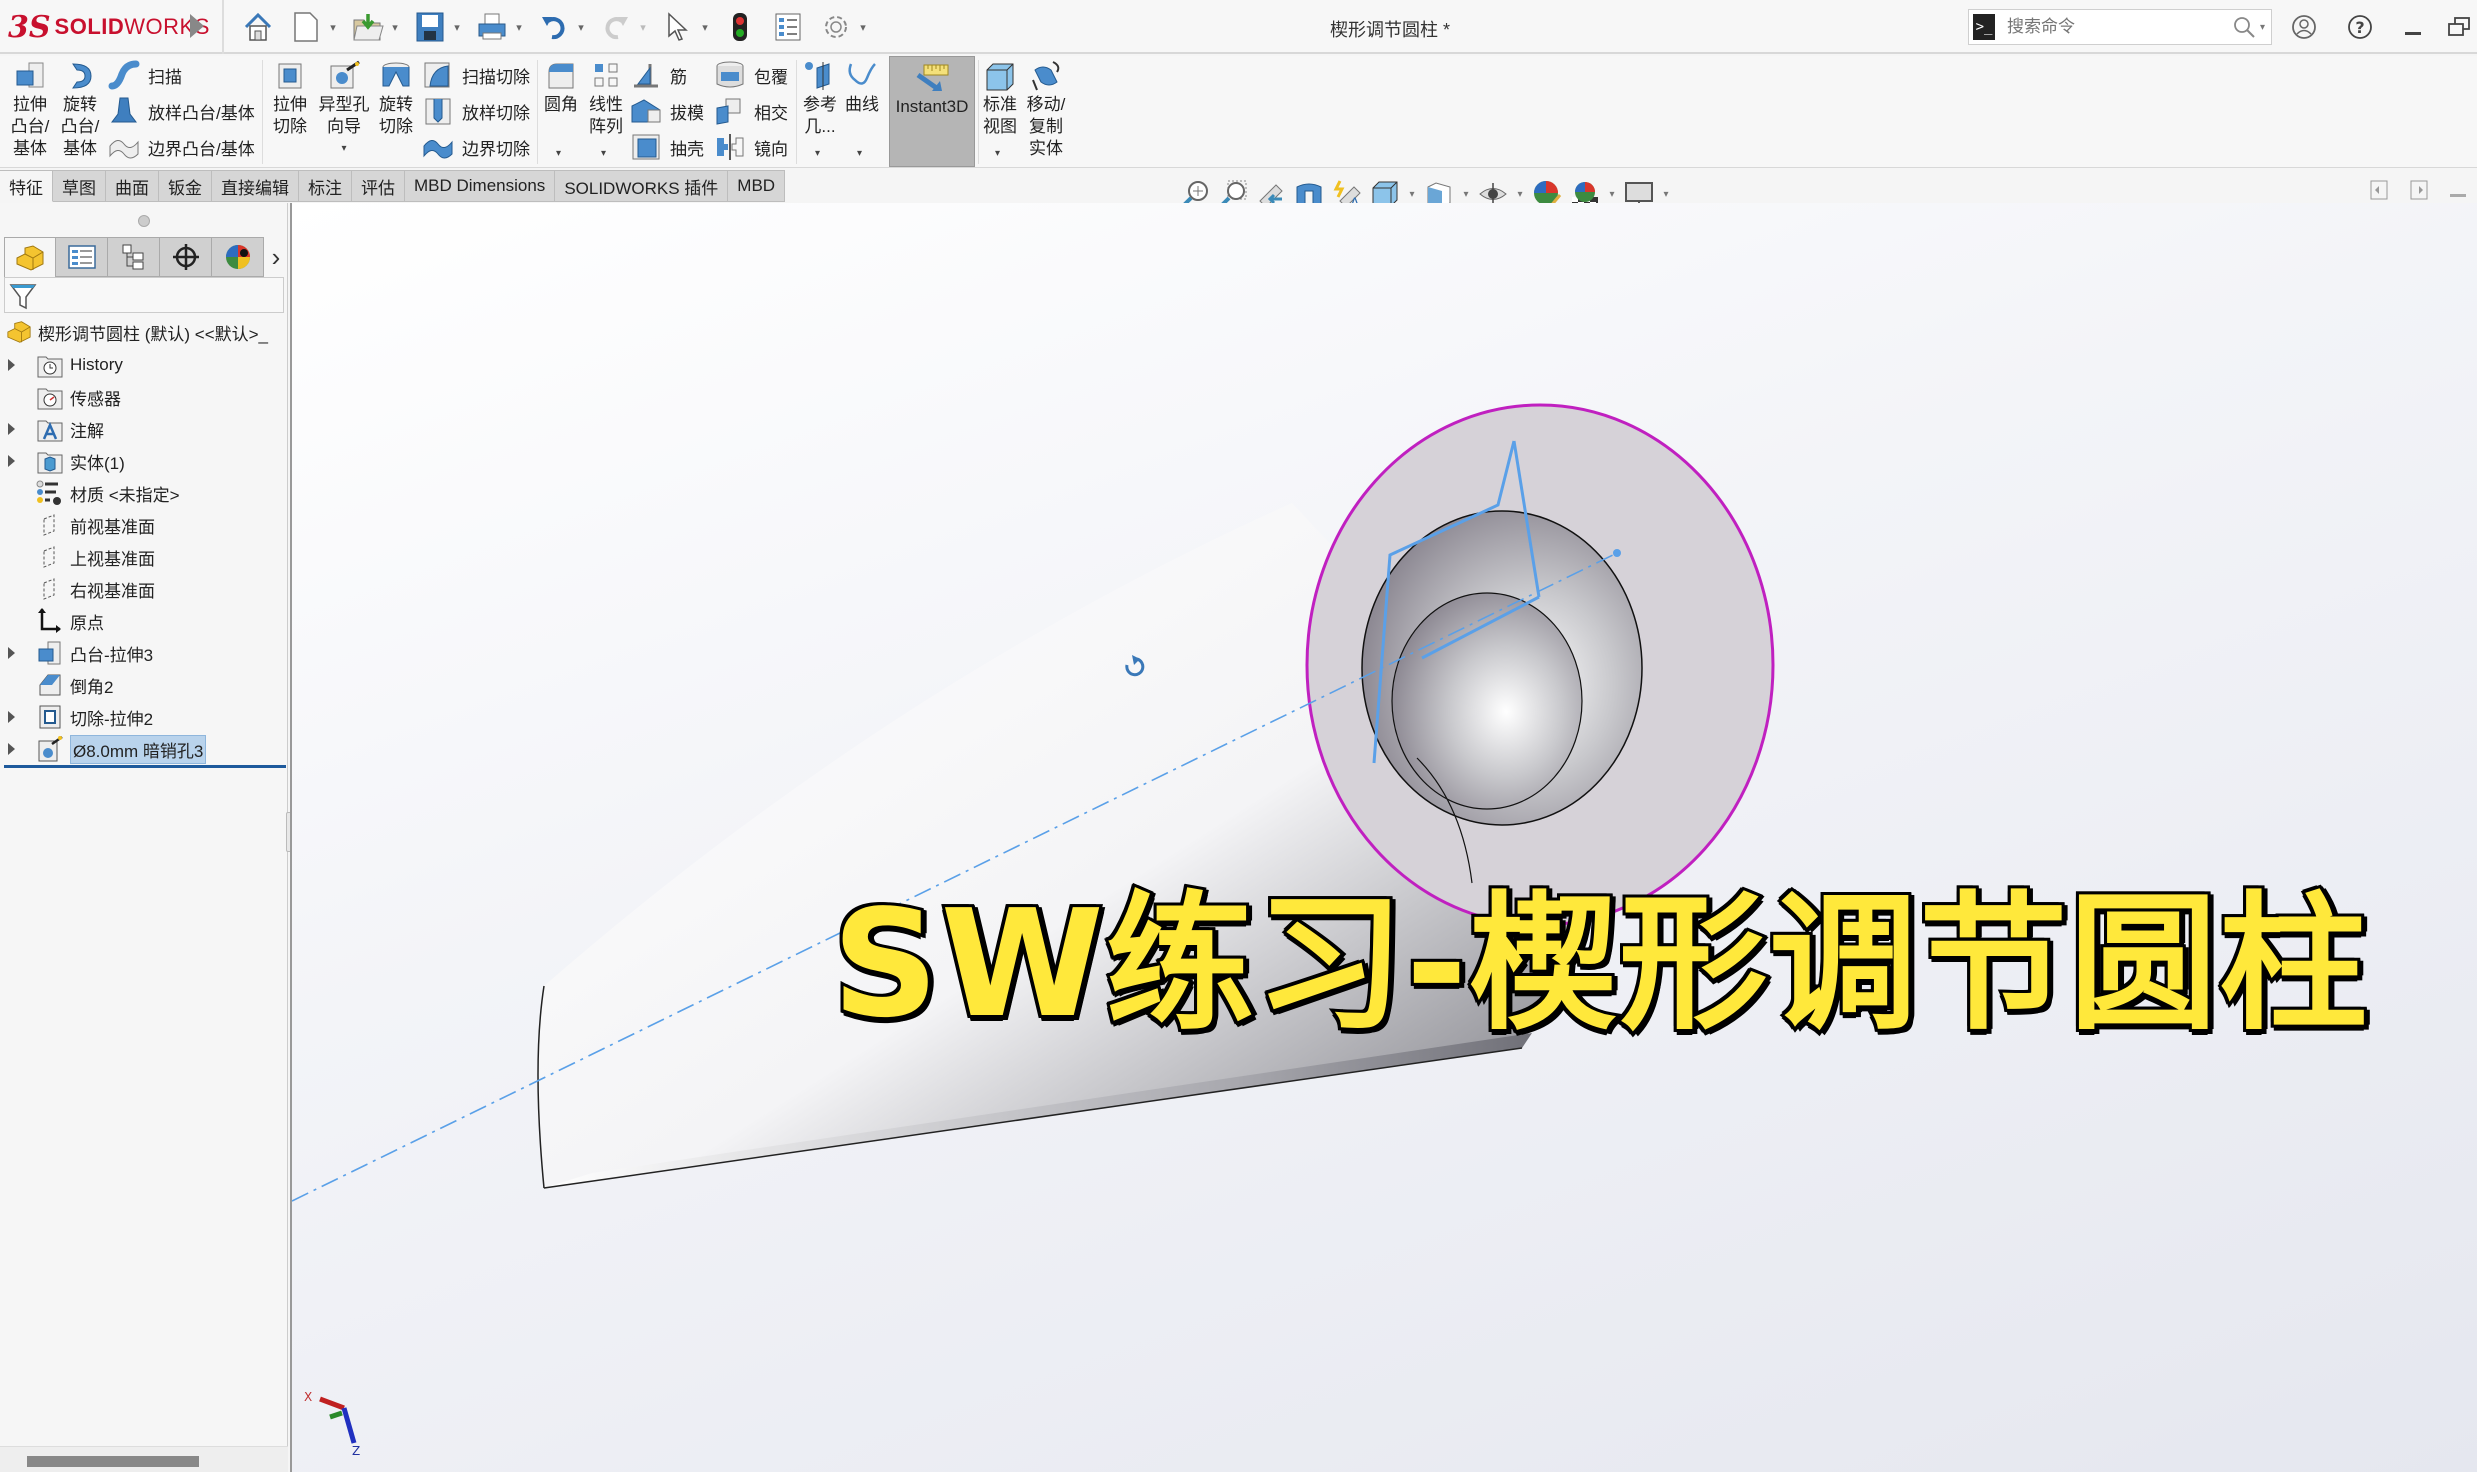 Image resolution: width=2477 pixels, height=1472 pixels. Describe the element at coordinates (333, 27) in the screenshot. I see `new-dropdown-icon: ▾` at that location.